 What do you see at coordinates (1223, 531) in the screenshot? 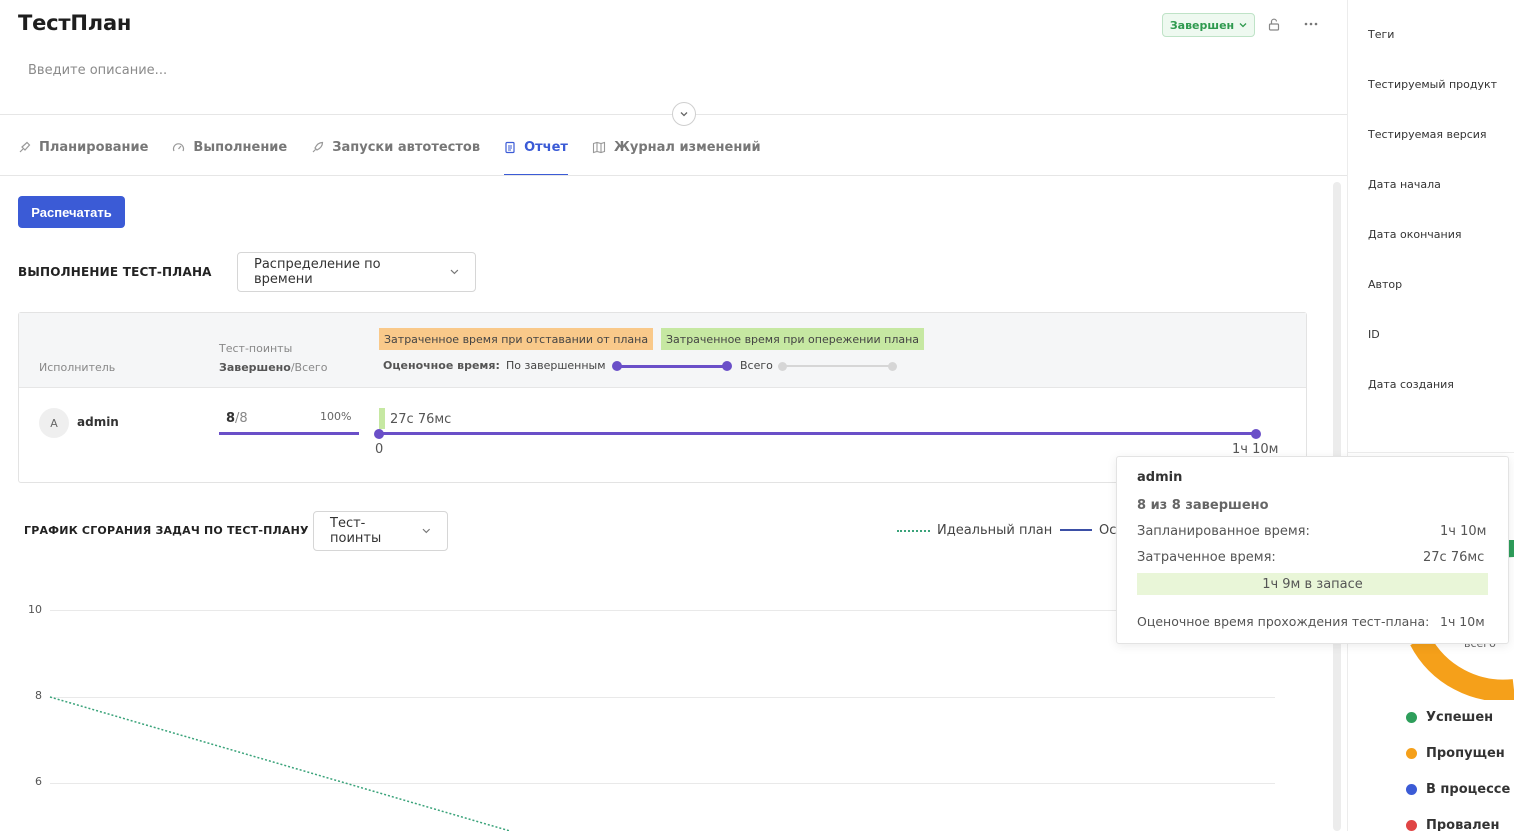
I see `tooltip-planned-label: Запланированное время:` at bounding box center [1223, 531].